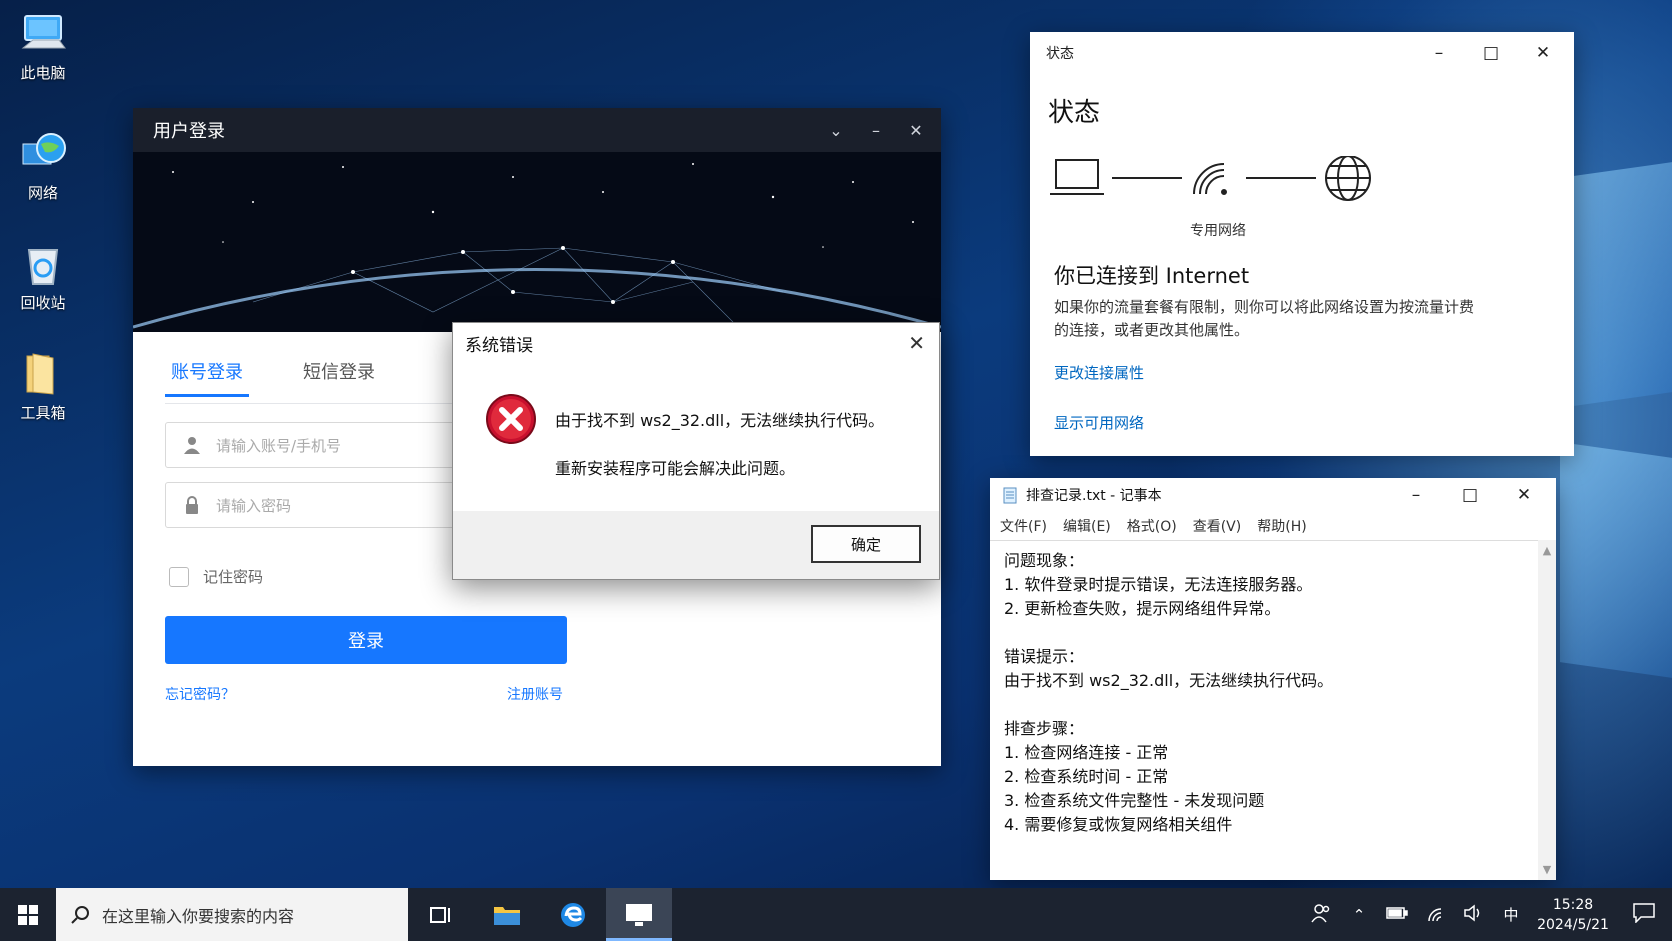  Describe the element at coordinates (1060, 54) in the screenshot. I see `window-title: 状态` at that location.